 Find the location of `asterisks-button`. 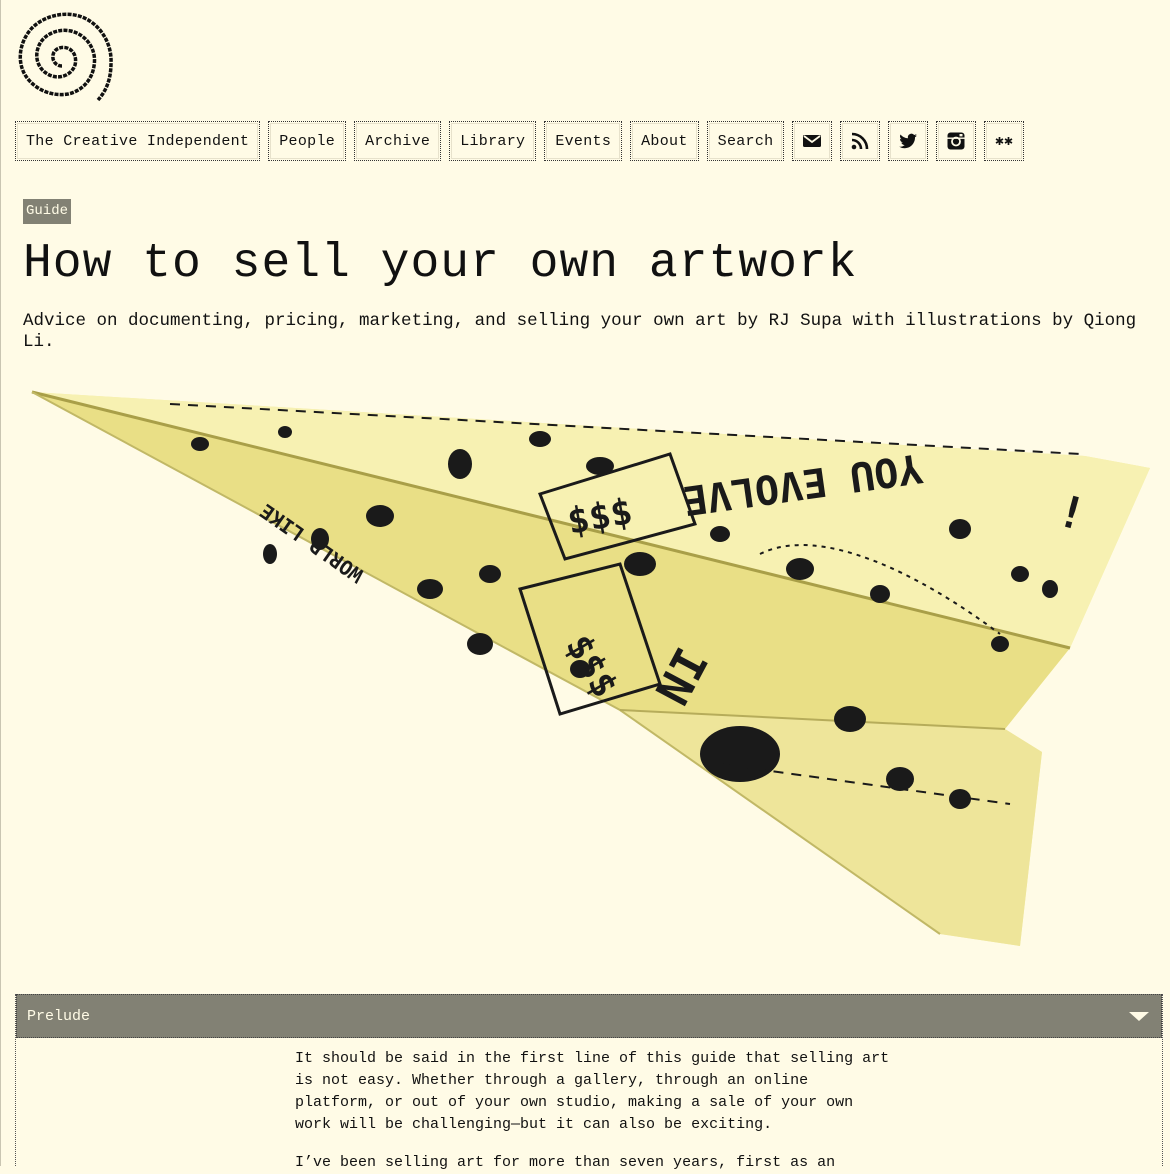

asterisks-button is located at coordinates (1004, 141).